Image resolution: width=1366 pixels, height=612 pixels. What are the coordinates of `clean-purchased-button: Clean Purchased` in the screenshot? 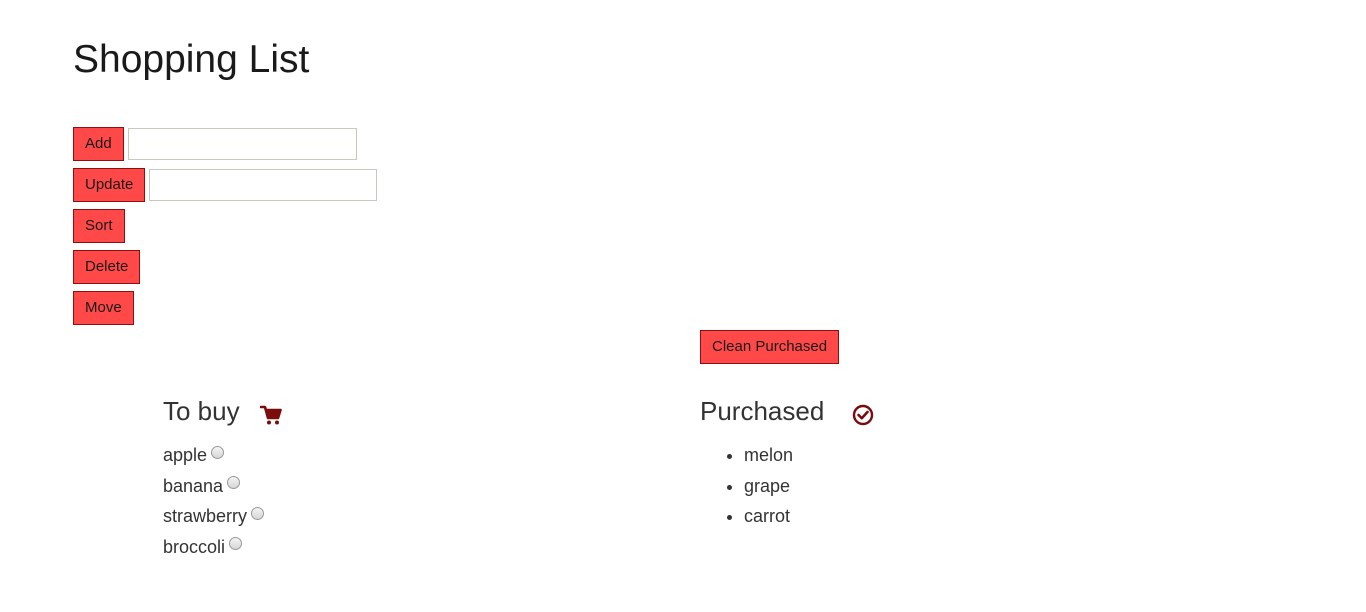 It's located at (770, 347).